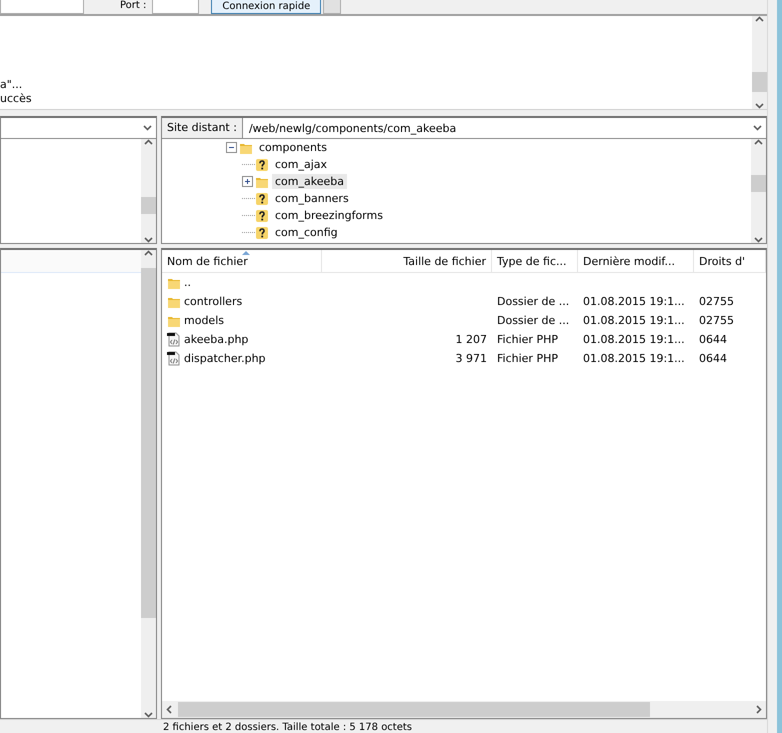  What do you see at coordinates (759, 709) in the screenshot?
I see `scroll-right-icon` at bounding box center [759, 709].